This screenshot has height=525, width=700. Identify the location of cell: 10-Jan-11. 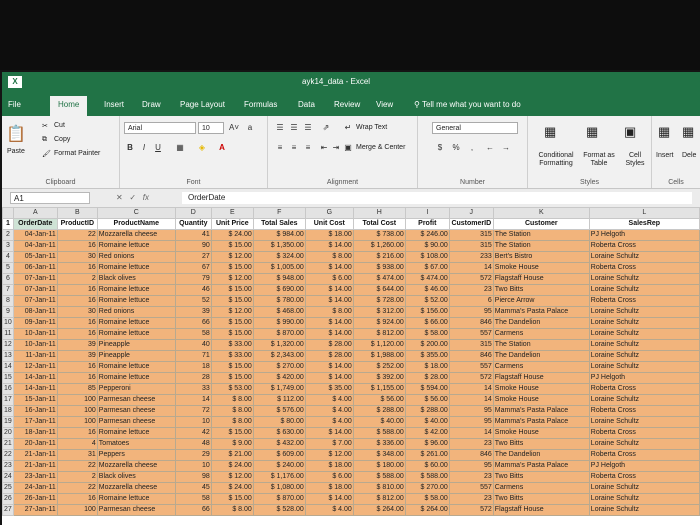
(35, 345).